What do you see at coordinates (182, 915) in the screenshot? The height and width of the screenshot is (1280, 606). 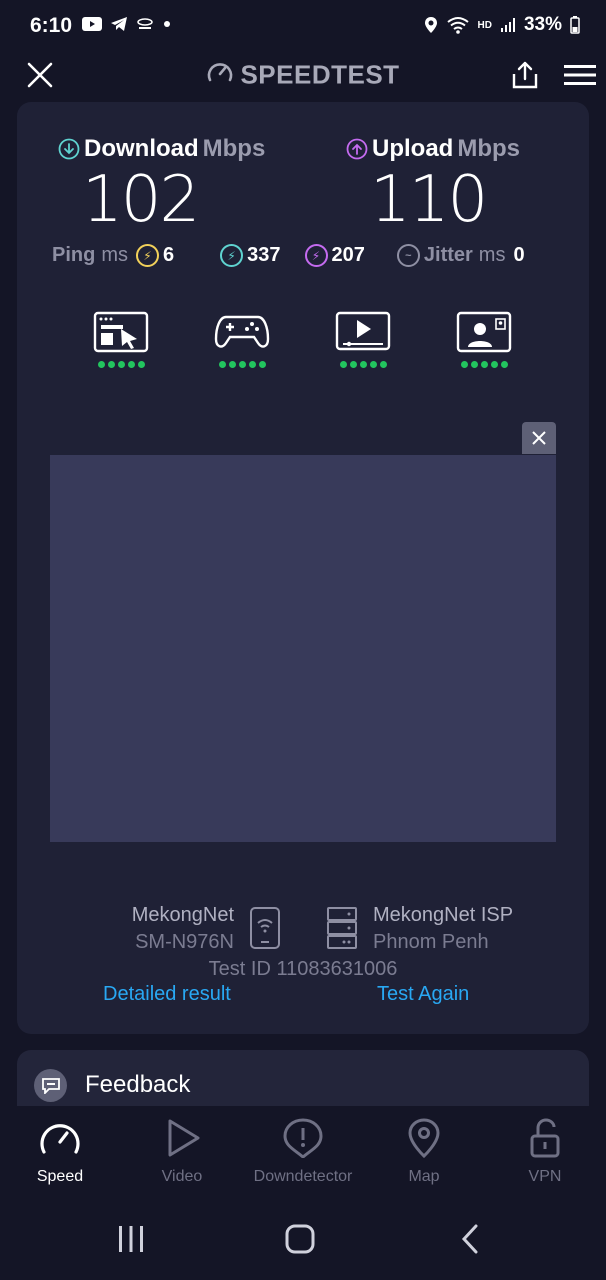 I see `provider-name: MekongNet` at bounding box center [182, 915].